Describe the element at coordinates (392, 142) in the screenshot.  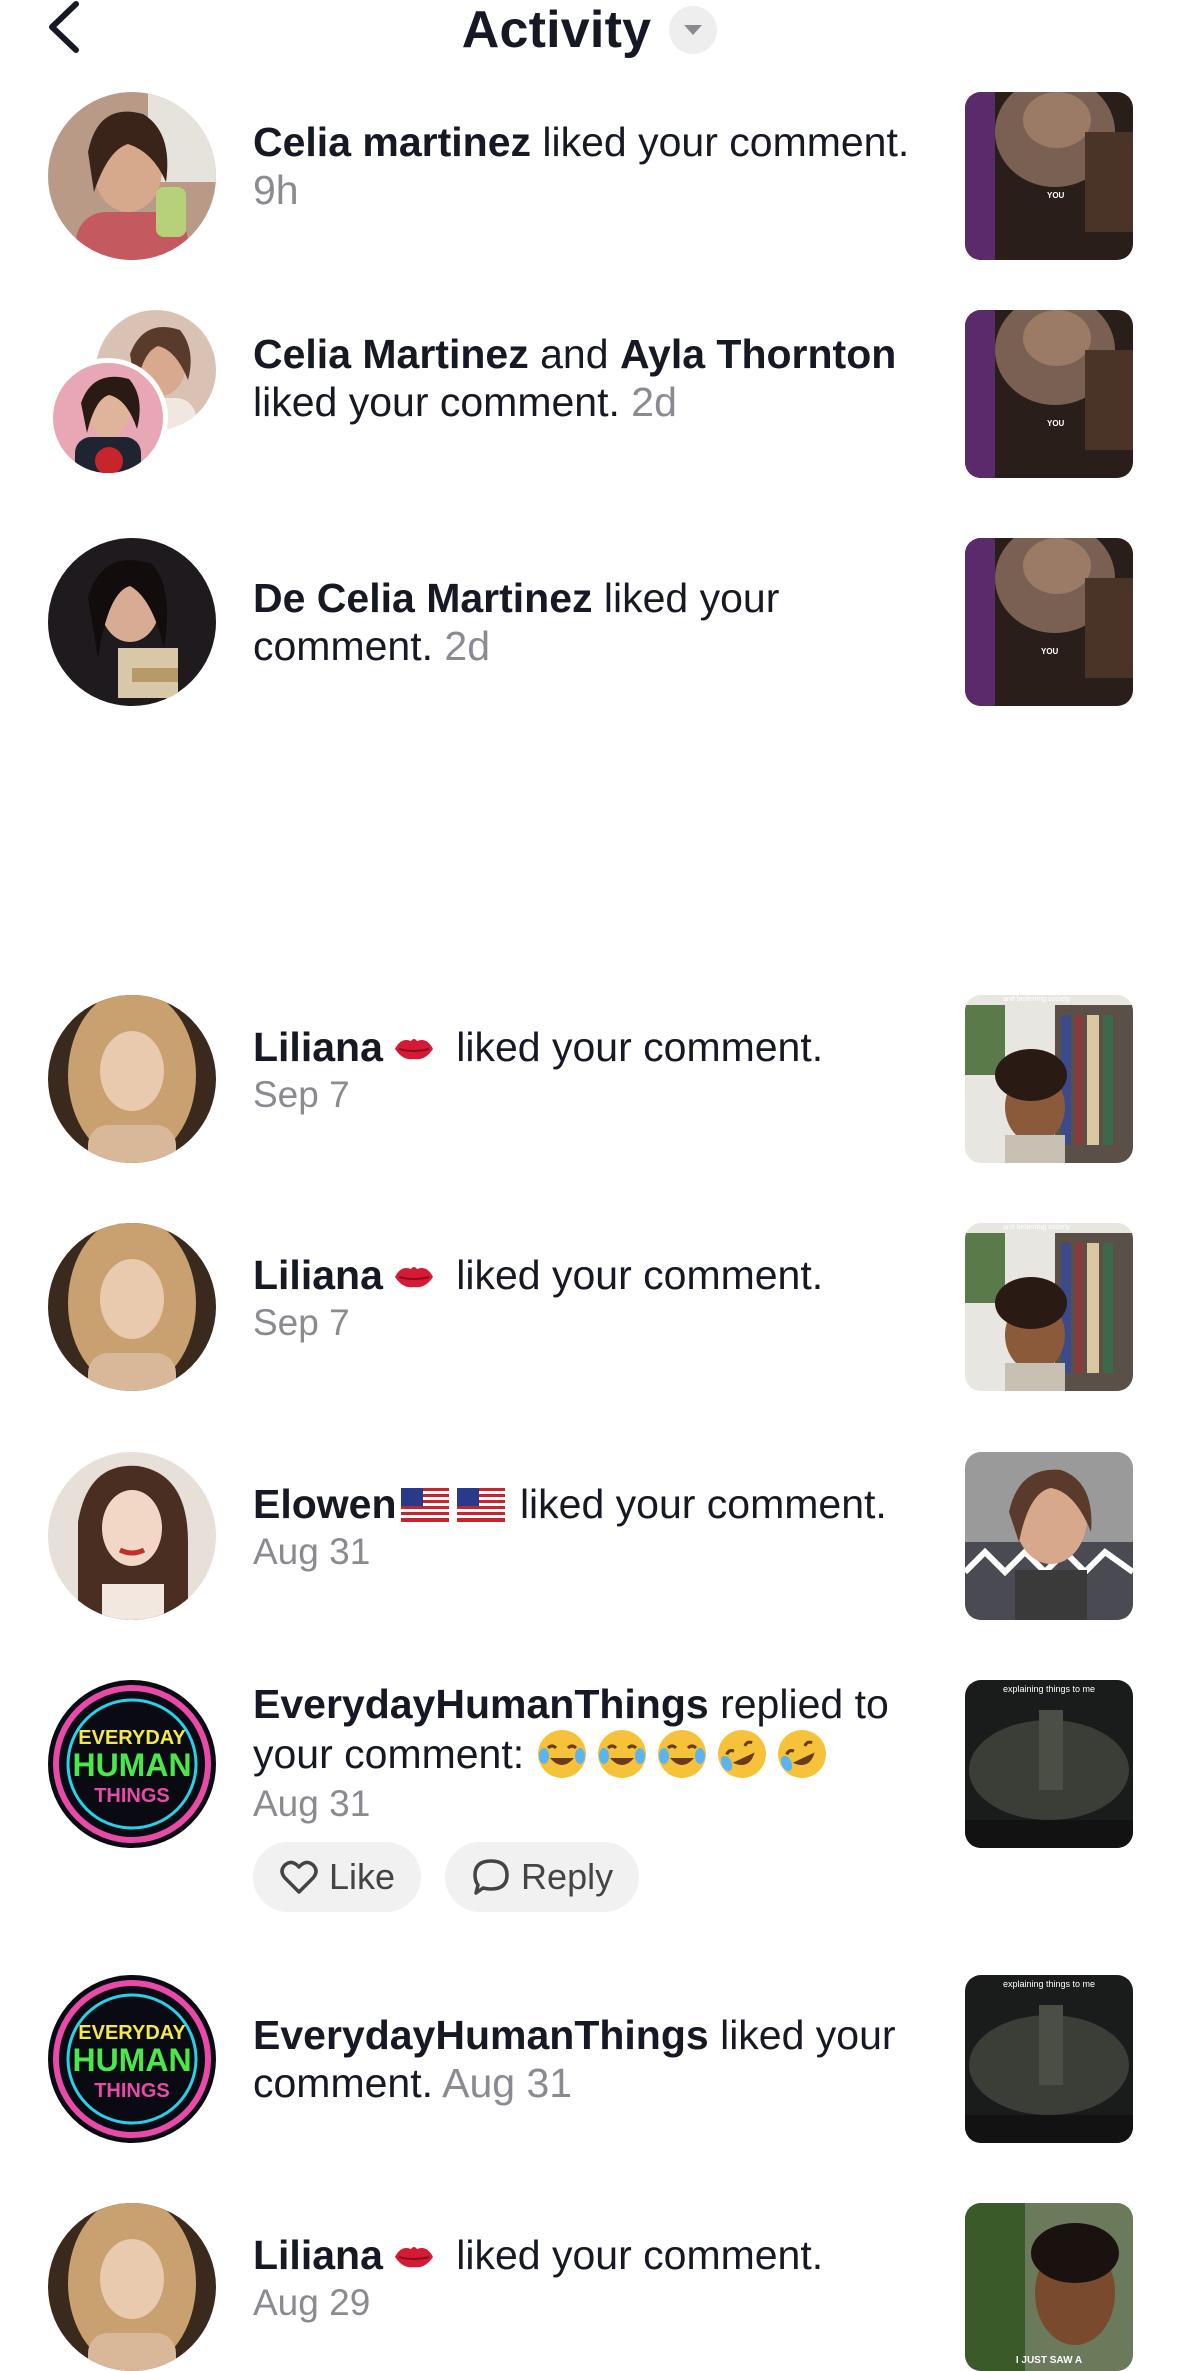
I see `username: Celia martinez` at that location.